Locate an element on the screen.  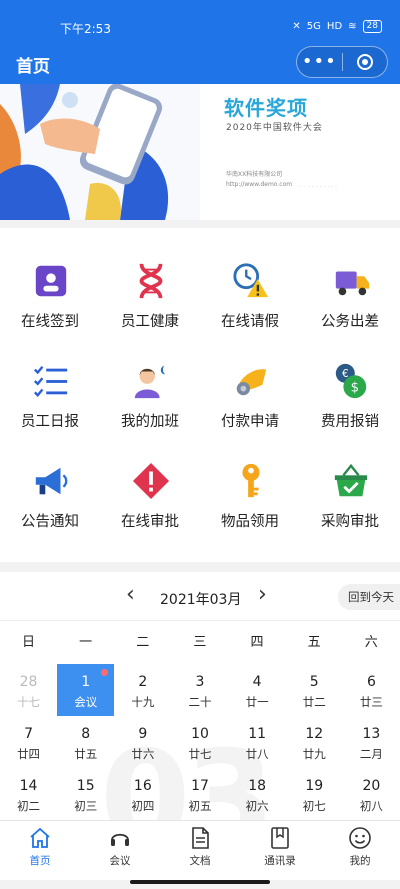
contacts-icon is located at coordinates (280, 838).